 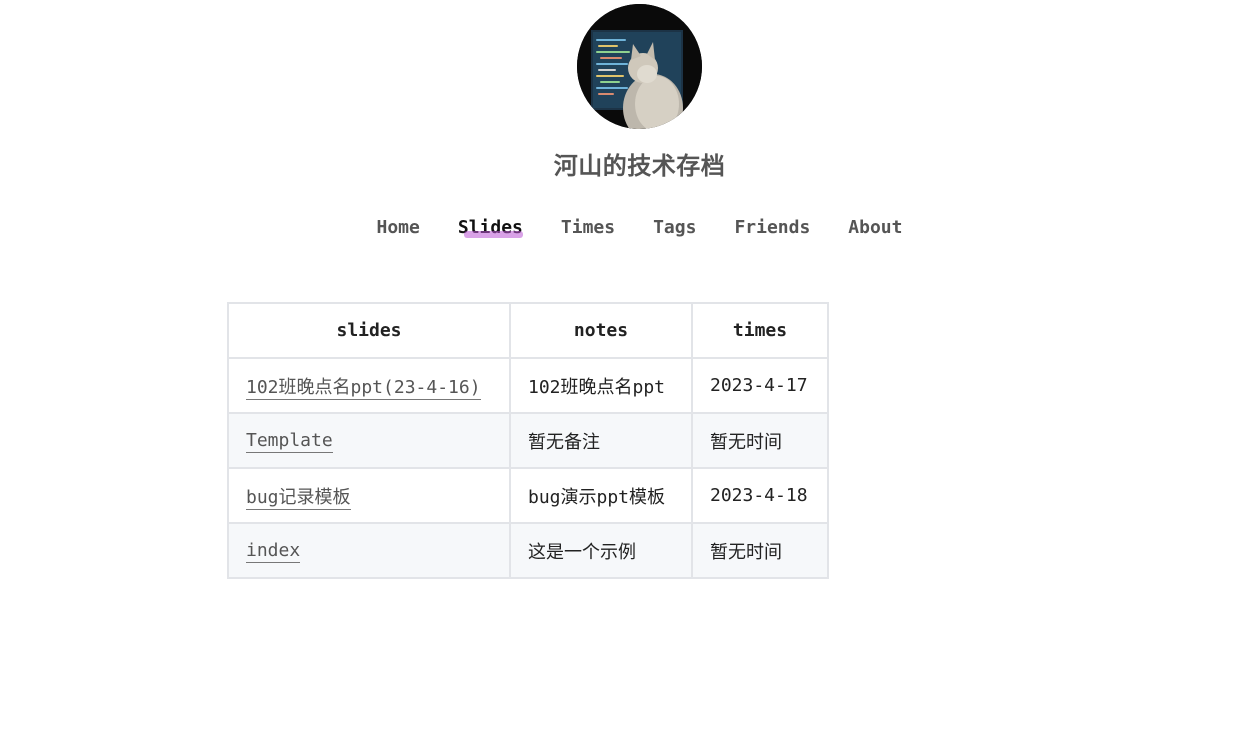 What do you see at coordinates (772, 228) in the screenshot?
I see `nav-friends: Friends` at bounding box center [772, 228].